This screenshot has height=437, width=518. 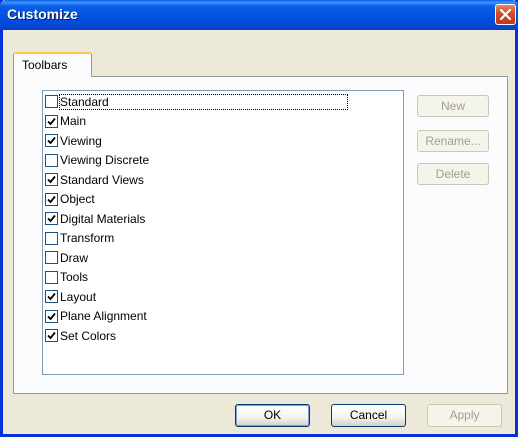 What do you see at coordinates (221, 277) in the screenshot?
I see `toolbar-list-item: Tools` at bounding box center [221, 277].